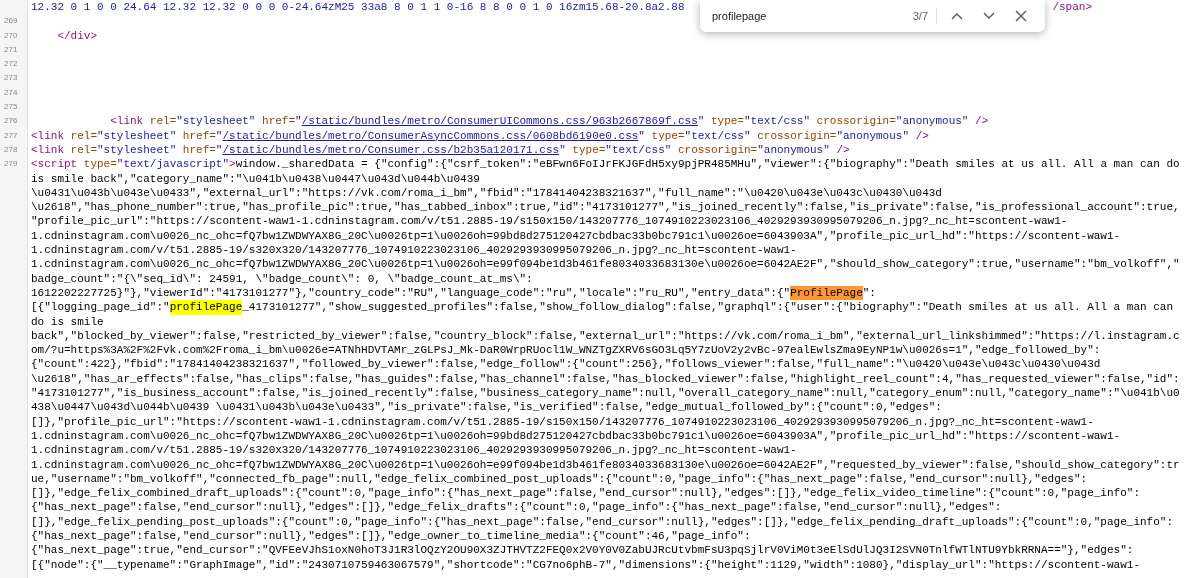 This screenshot has height=578, width=1200. Describe the element at coordinates (957, 16) in the screenshot. I see `chevron-up-icon` at that location.